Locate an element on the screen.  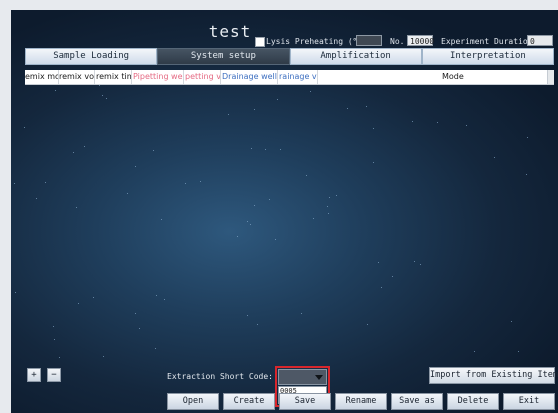
column-header-premix-volume: remix vo is located at coordinates (77, 77).